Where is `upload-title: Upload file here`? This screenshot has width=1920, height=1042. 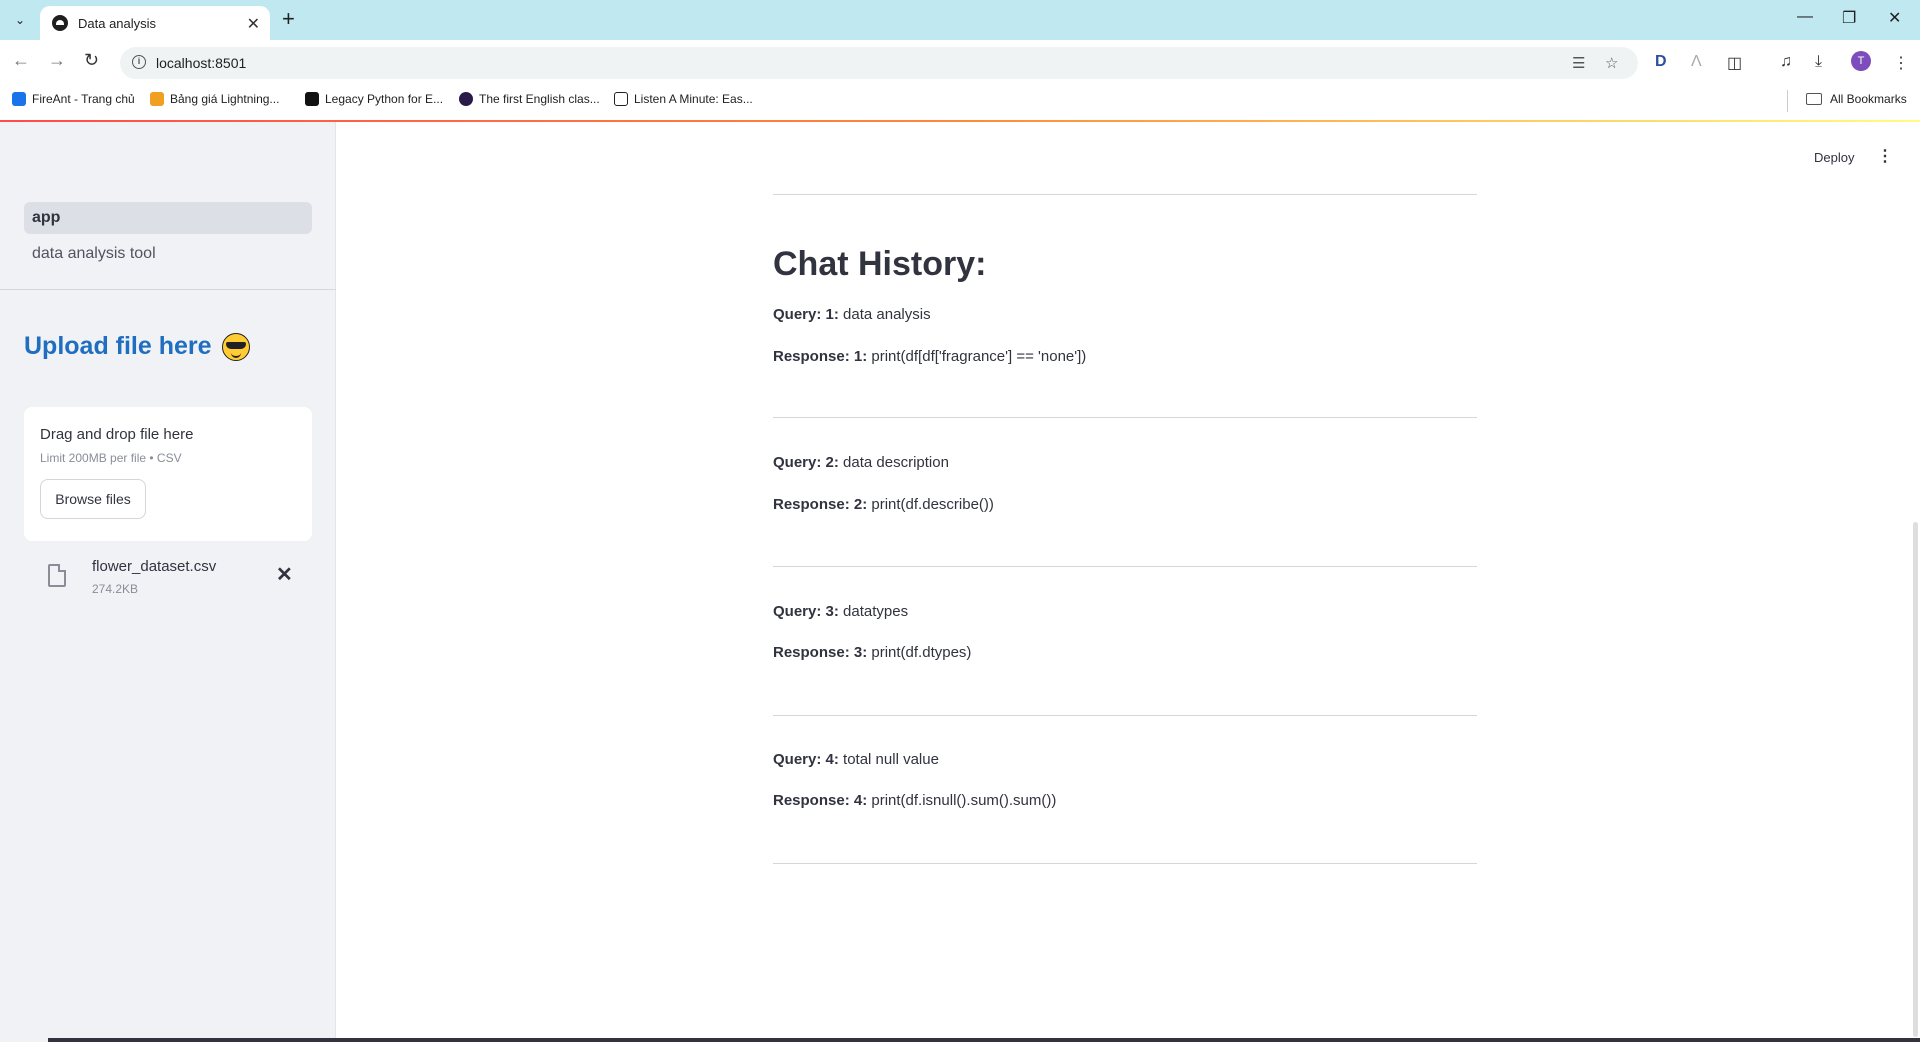 upload-title: Upload file here is located at coordinates (137, 346).